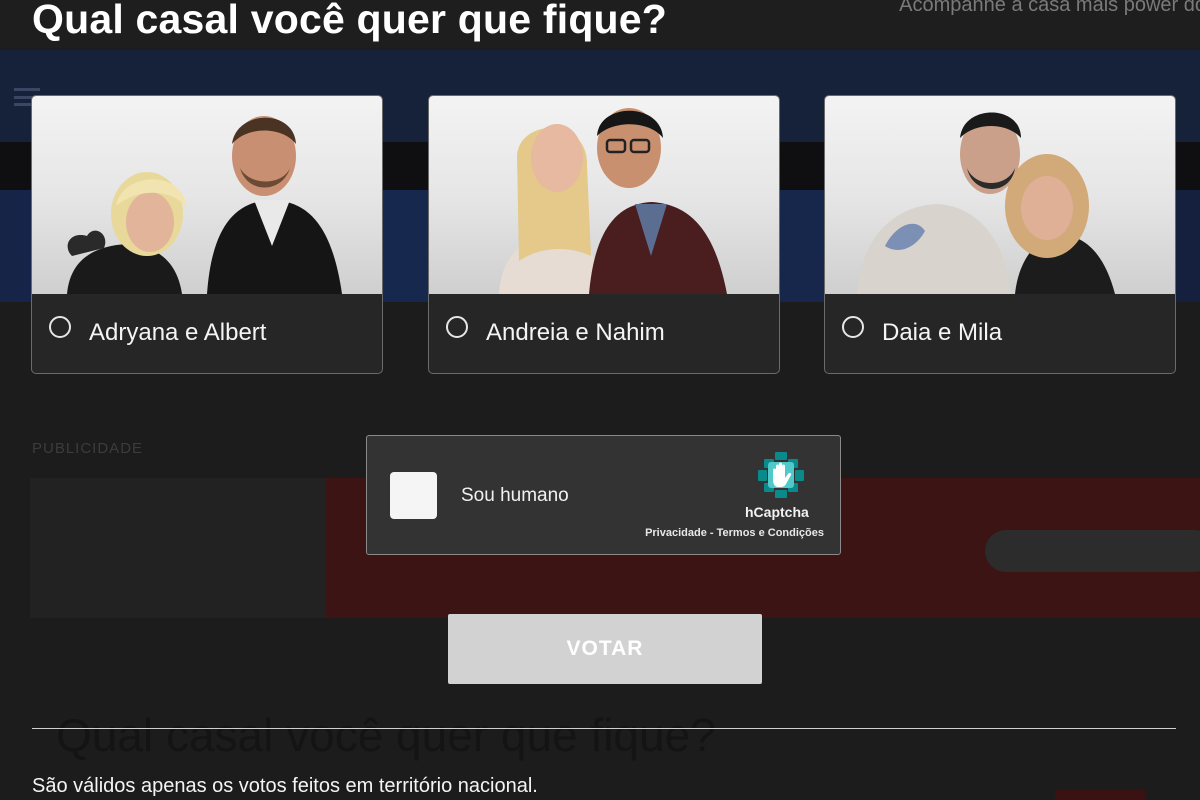 This screenshot has height=800, width=1200. What do you see at coordinates (350, 21) in the screenshot?
I see `poll-title: Qual casal você quer que fique?` at bounding box center [350, 21].